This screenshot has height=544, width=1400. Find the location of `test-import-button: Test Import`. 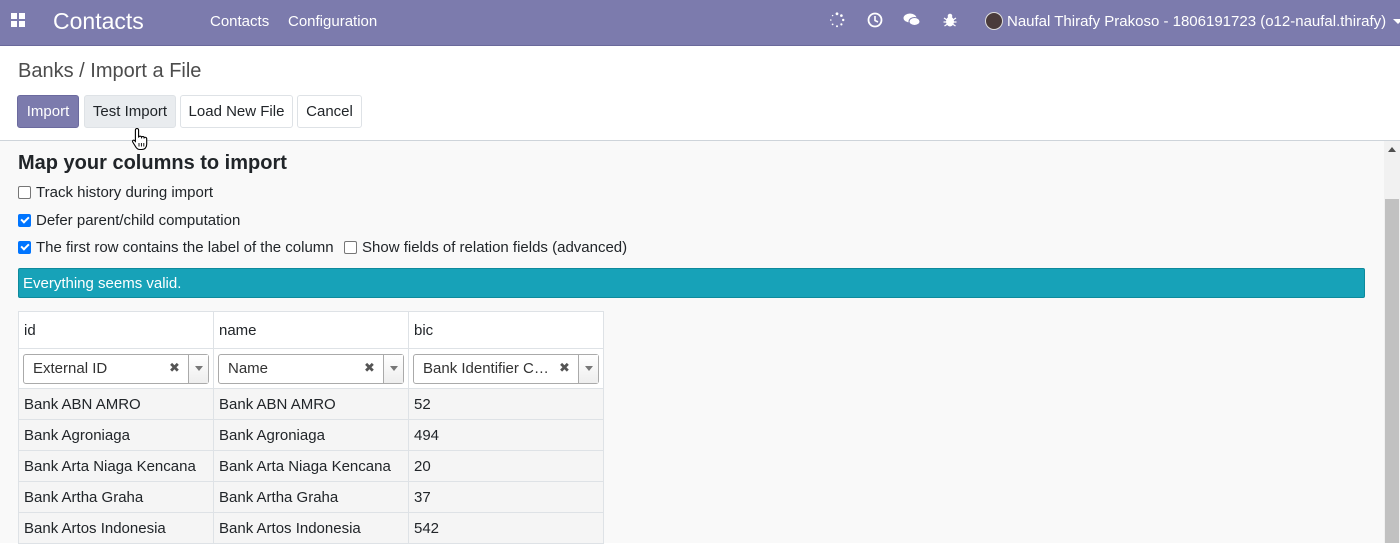

test-import-button: Test Import is located at coordinates (130, 111).